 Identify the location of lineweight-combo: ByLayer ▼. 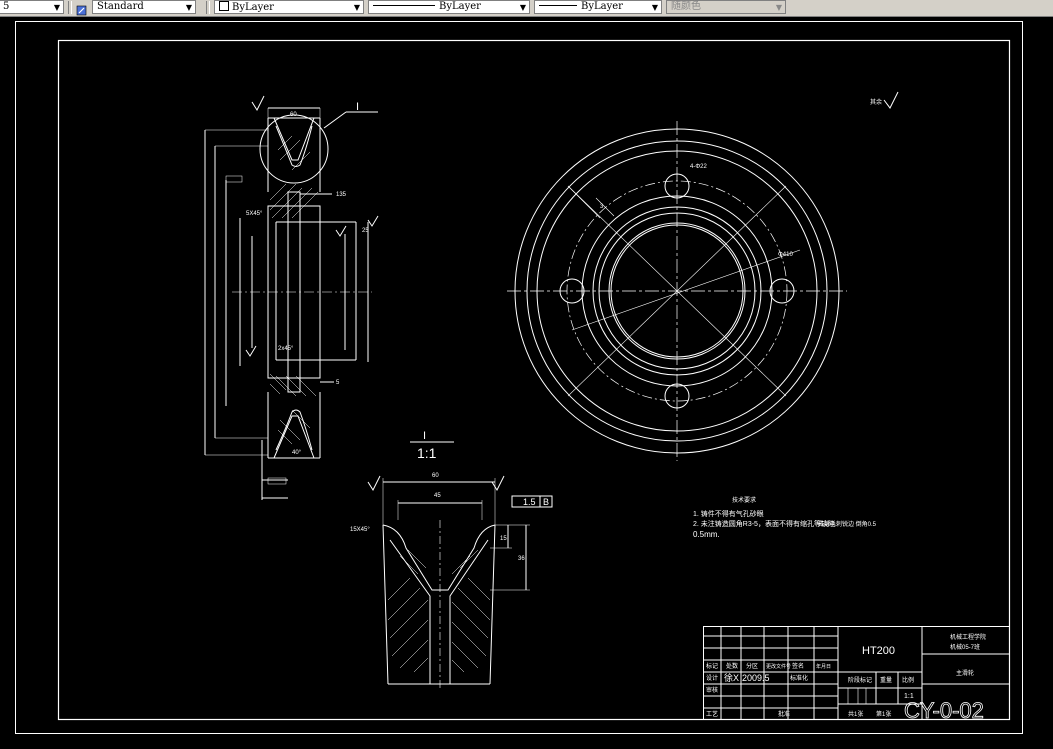
(598, 7).